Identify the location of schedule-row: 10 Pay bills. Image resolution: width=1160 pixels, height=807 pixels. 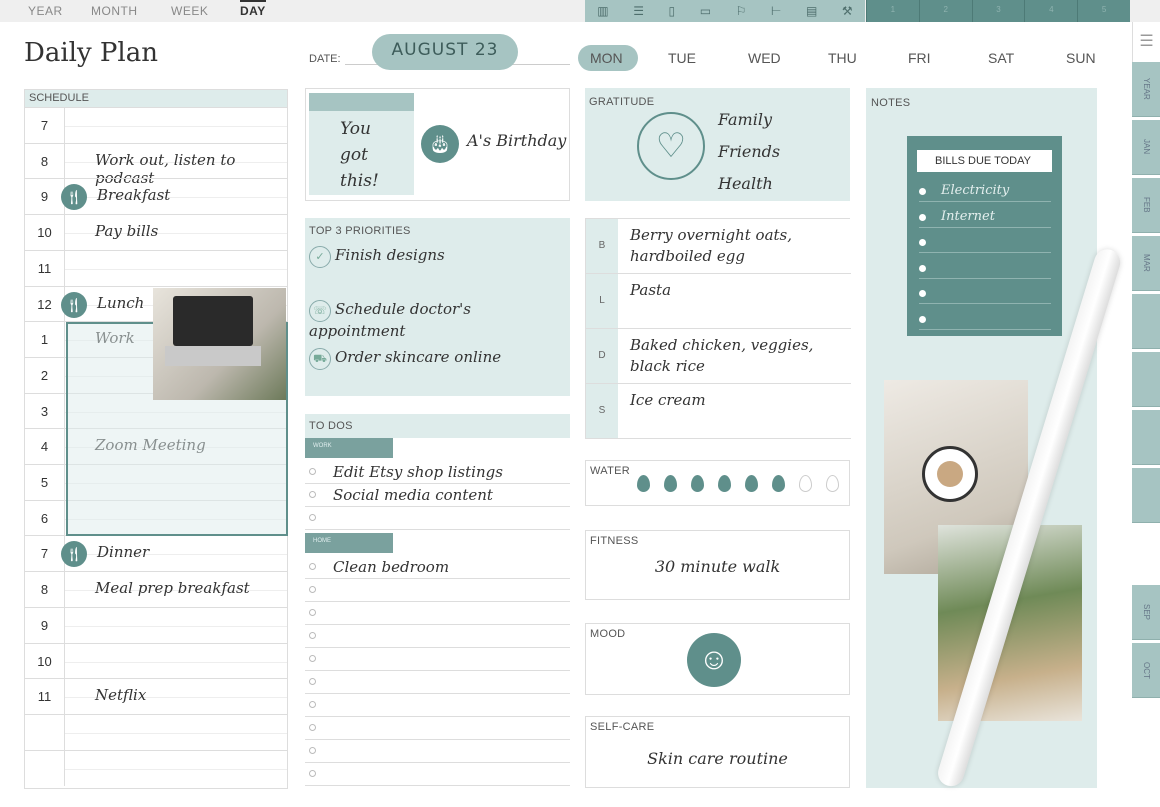
(156, 232).